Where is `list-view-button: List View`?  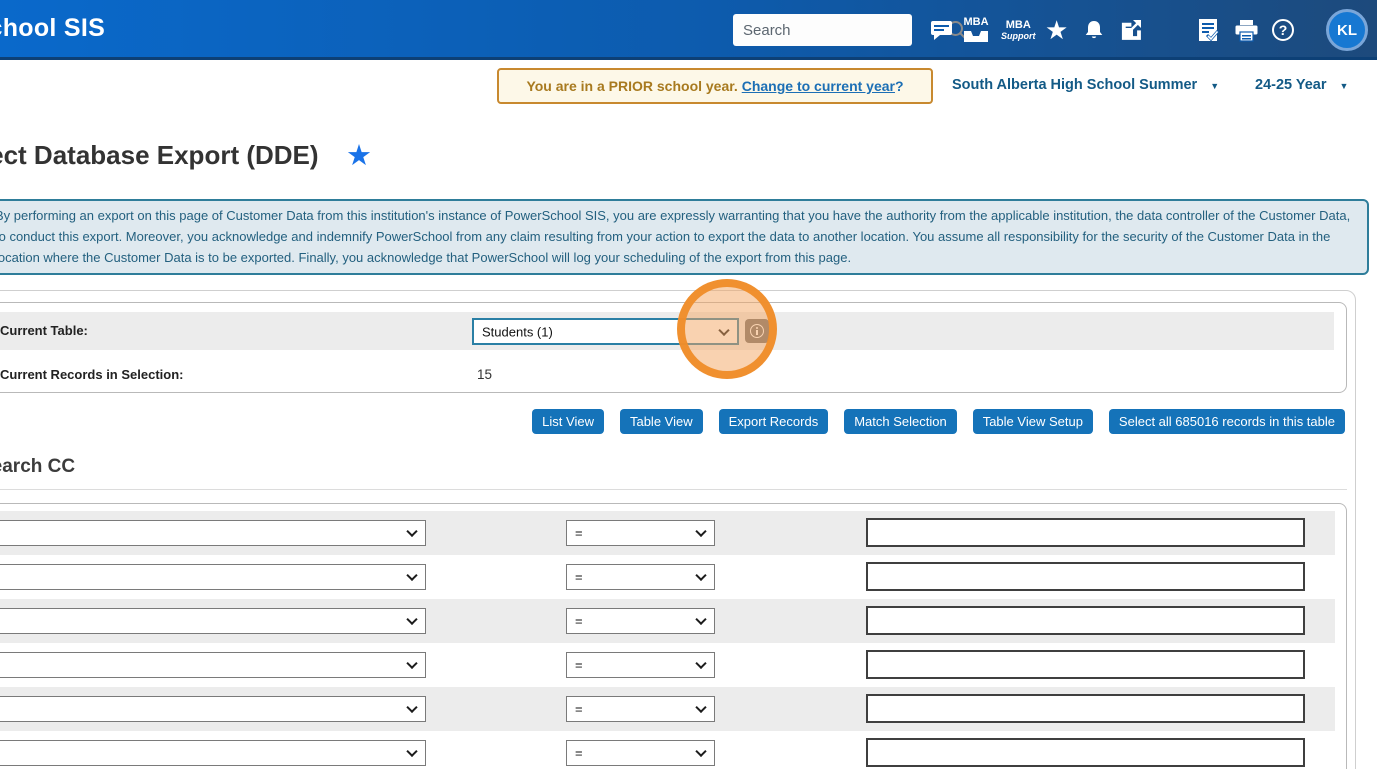 list-view-button: List View is located at coordinates (568, 421).